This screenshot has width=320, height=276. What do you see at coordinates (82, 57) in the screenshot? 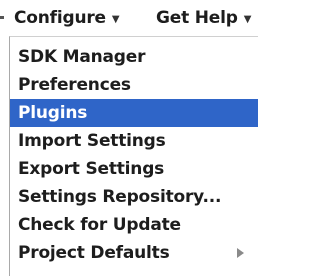
I see `menu-item-label: SDK Manager` at bounding box center [82, 57].